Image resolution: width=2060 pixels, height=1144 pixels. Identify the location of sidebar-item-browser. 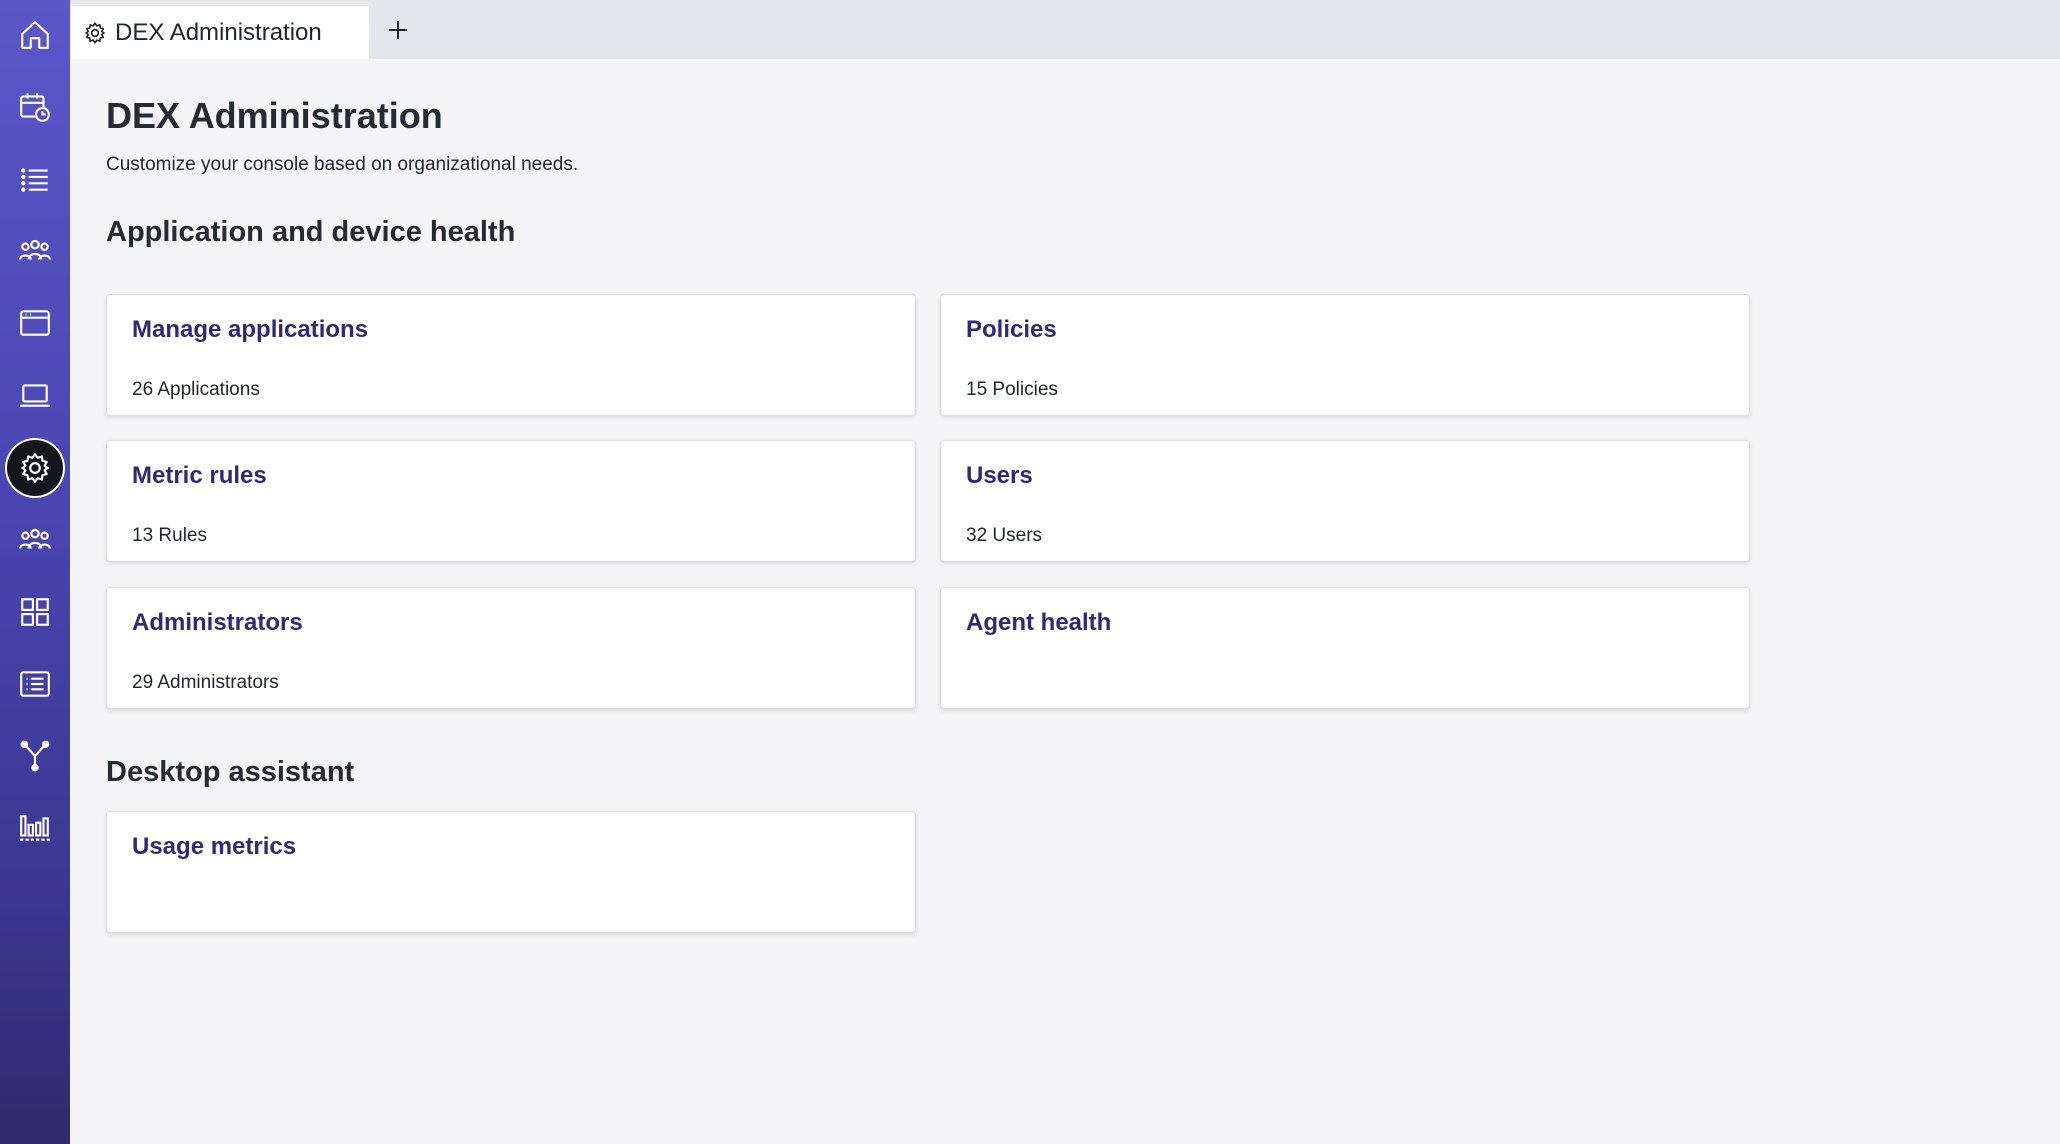
(35, 323).